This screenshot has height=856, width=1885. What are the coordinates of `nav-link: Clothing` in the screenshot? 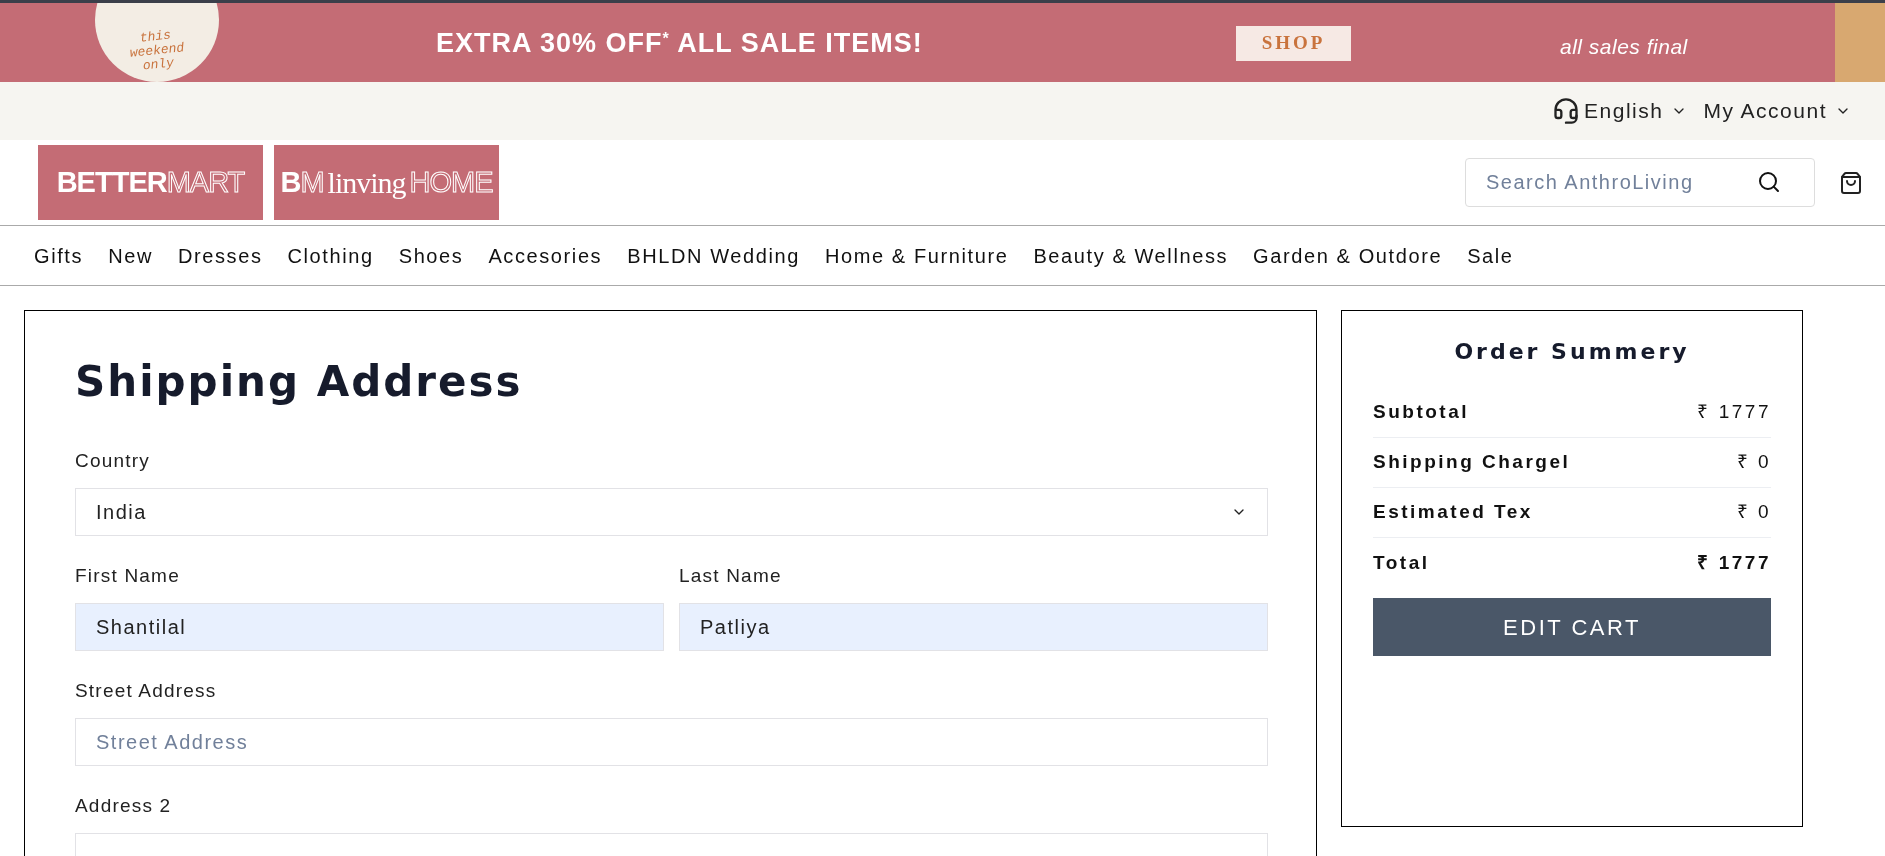 It's located at (330, 255).